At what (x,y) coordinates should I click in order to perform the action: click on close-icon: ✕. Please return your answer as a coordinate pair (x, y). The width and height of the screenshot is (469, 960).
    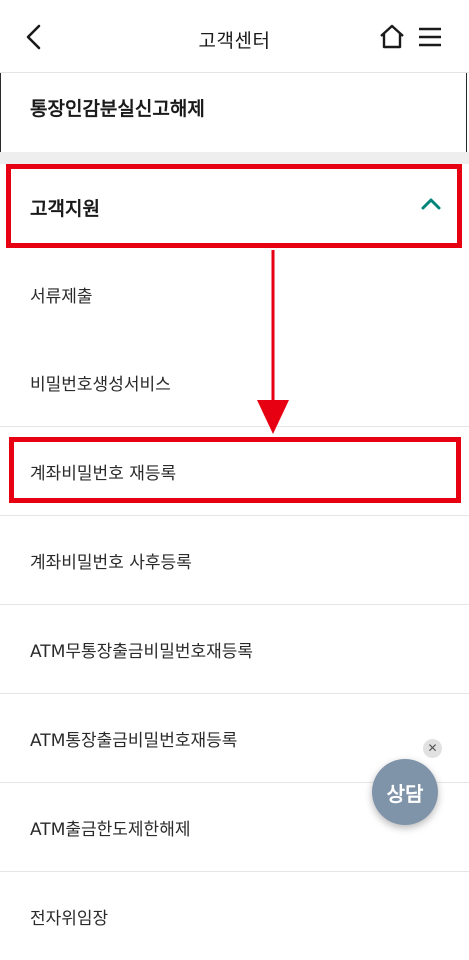
    Looking at the image, I should click on (432, 748).